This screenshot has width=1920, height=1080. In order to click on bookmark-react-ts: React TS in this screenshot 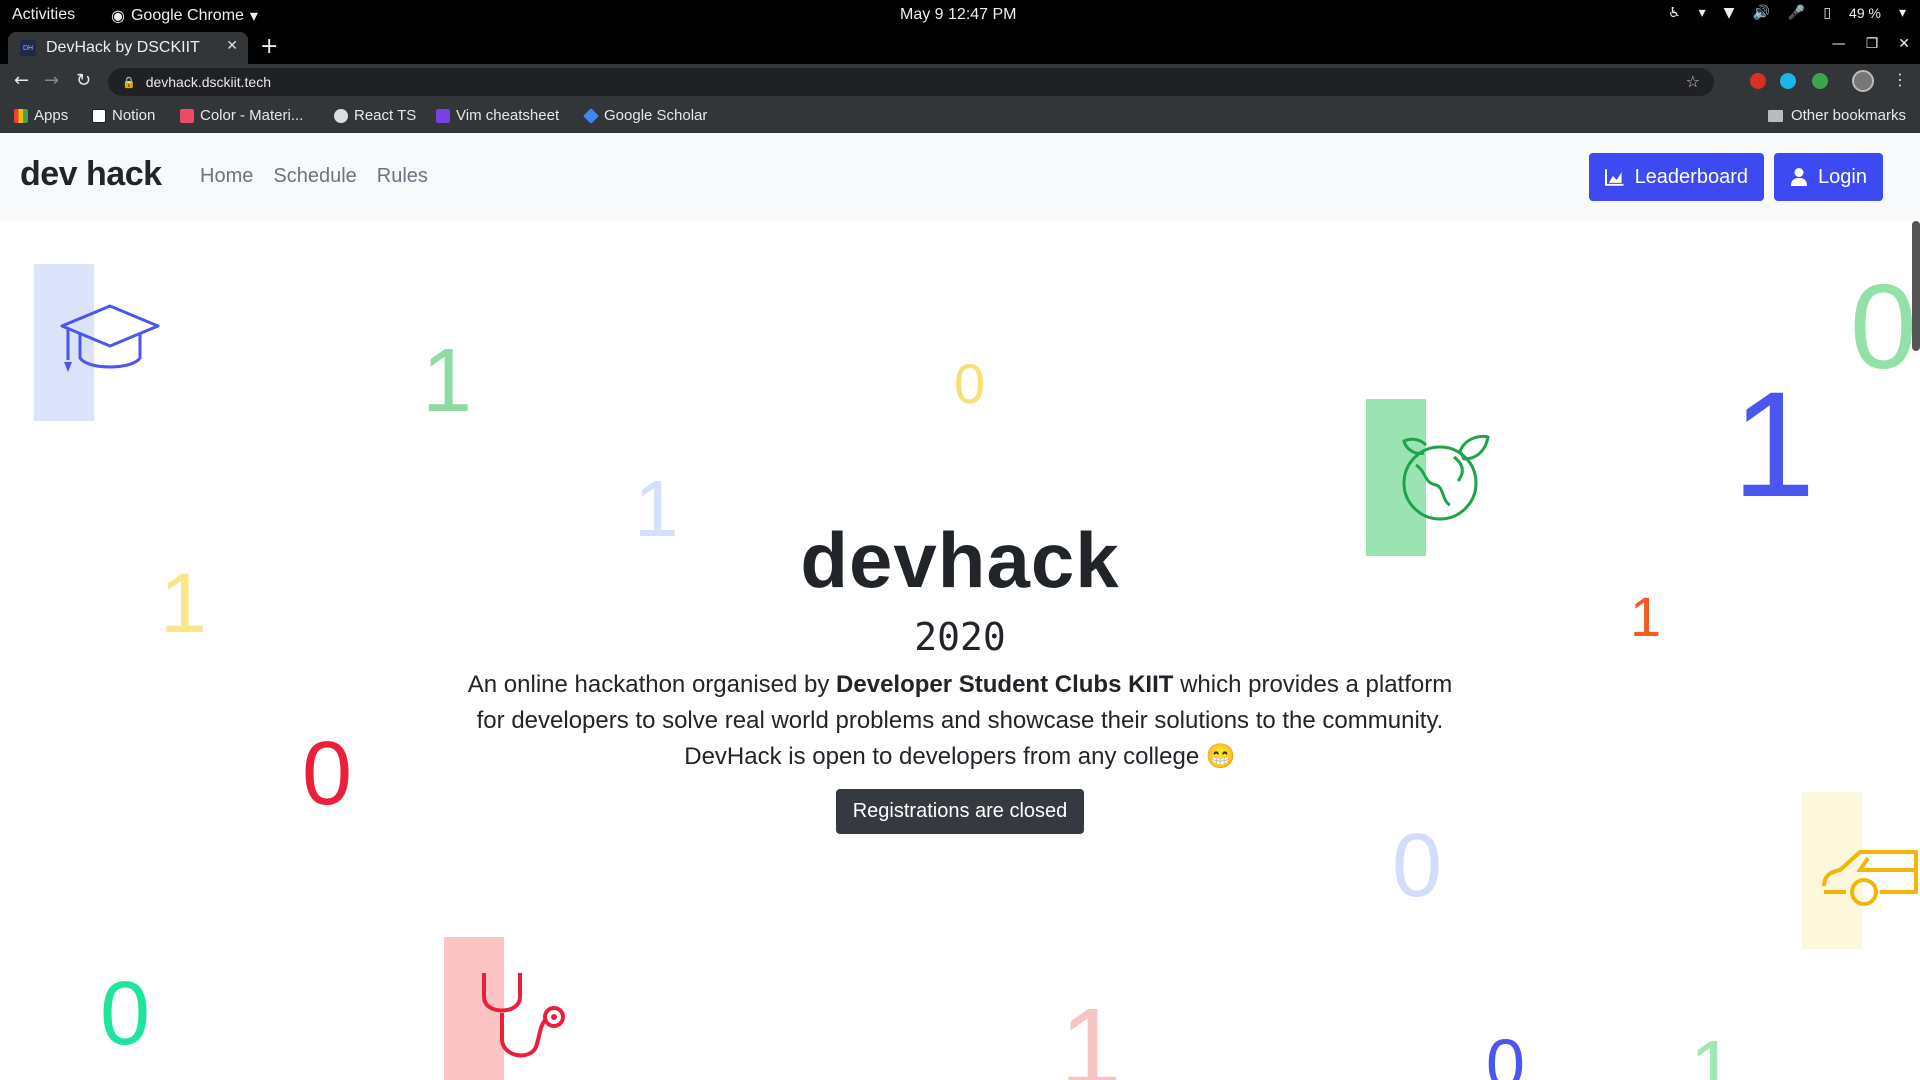, I will do `click(375, 115)`.